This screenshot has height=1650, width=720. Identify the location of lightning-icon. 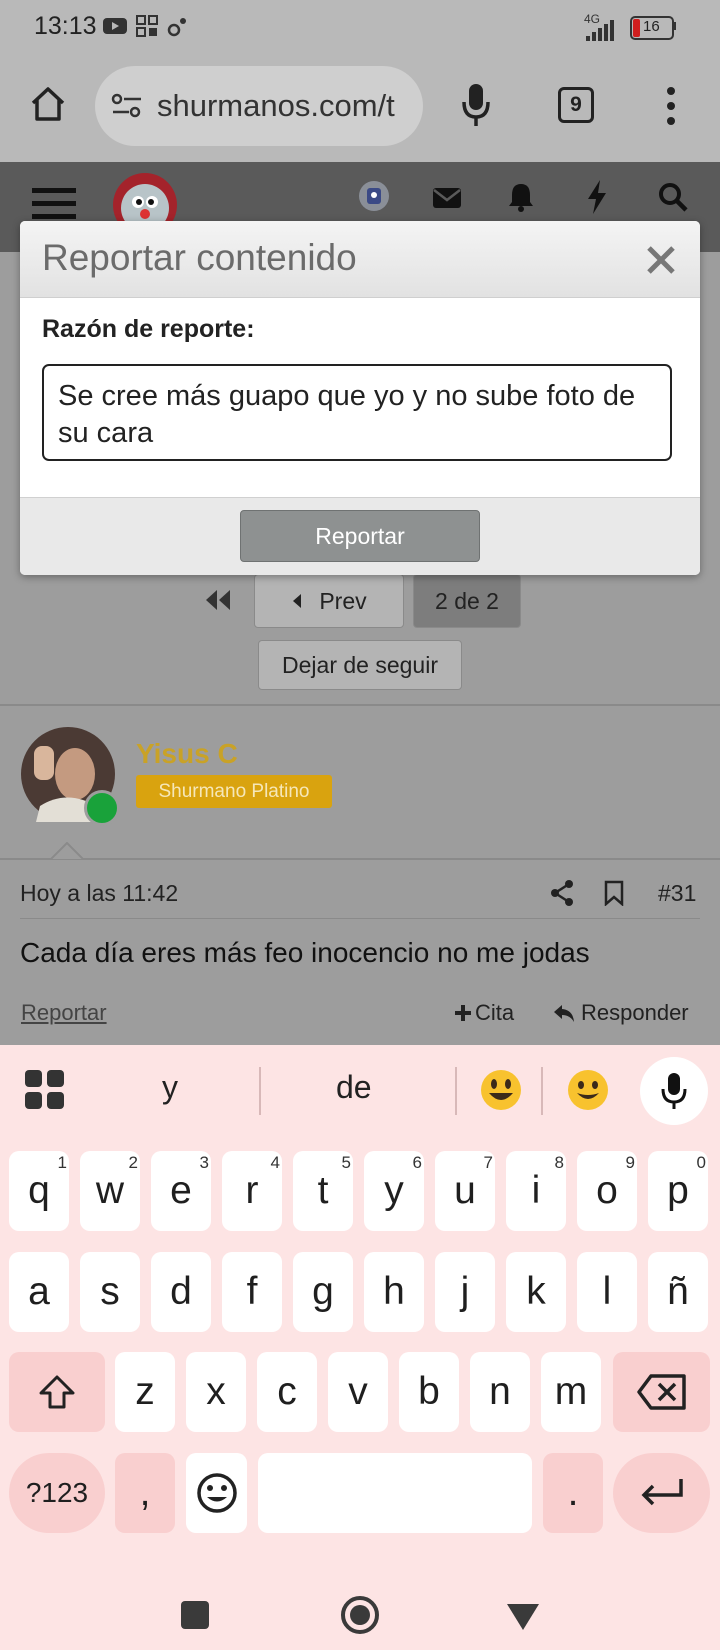
(597, 197).